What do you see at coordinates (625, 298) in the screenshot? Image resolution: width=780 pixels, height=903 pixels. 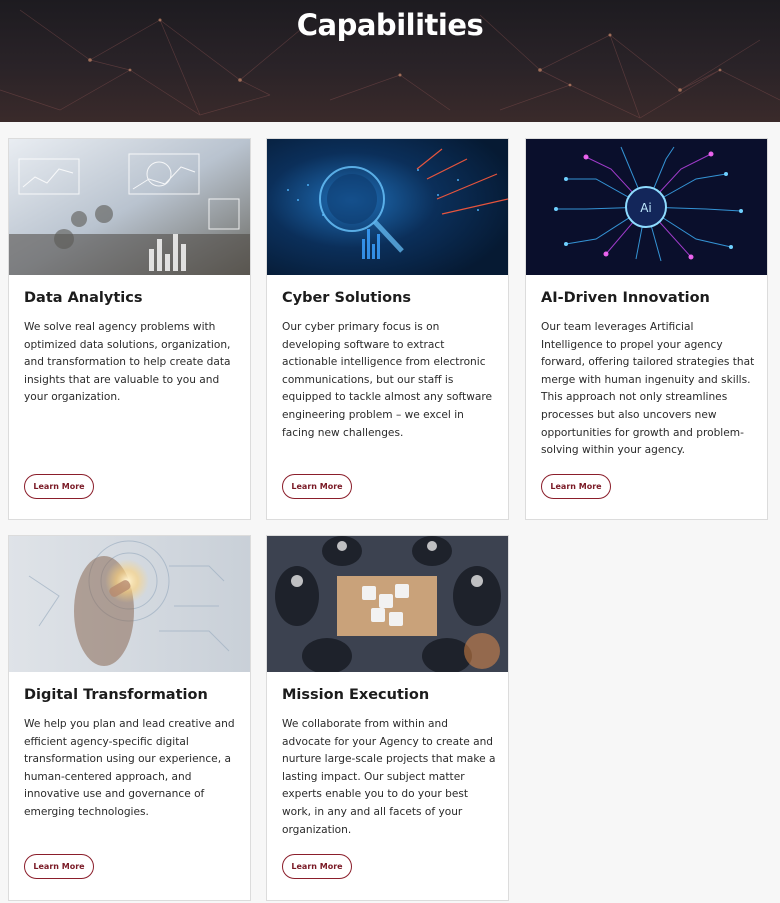 I see `card-title: AI-Driven Innovation` at bounding box center [625, 298].